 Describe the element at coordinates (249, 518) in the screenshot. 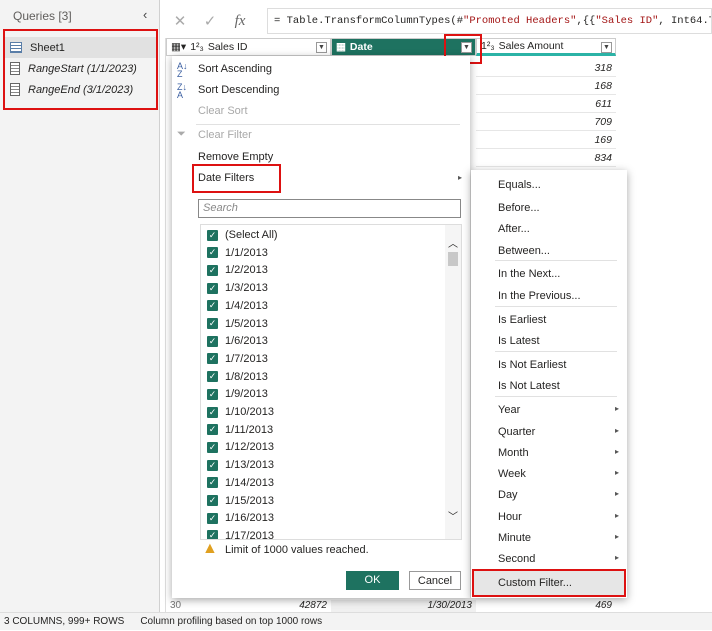

I see `value-label: 1/16/2013` at that location.